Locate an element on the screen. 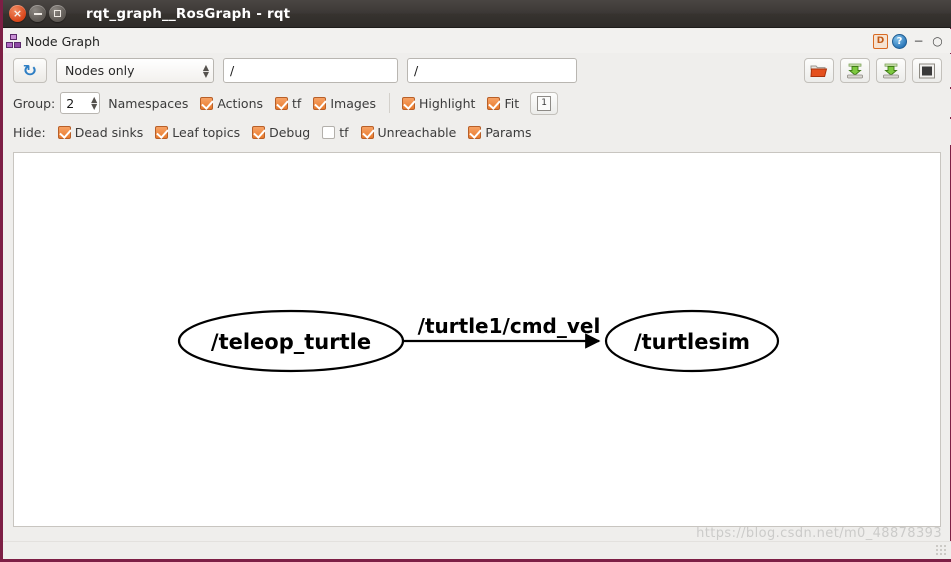  checkbox-images-label: Images is located at coordinates (353, 103).